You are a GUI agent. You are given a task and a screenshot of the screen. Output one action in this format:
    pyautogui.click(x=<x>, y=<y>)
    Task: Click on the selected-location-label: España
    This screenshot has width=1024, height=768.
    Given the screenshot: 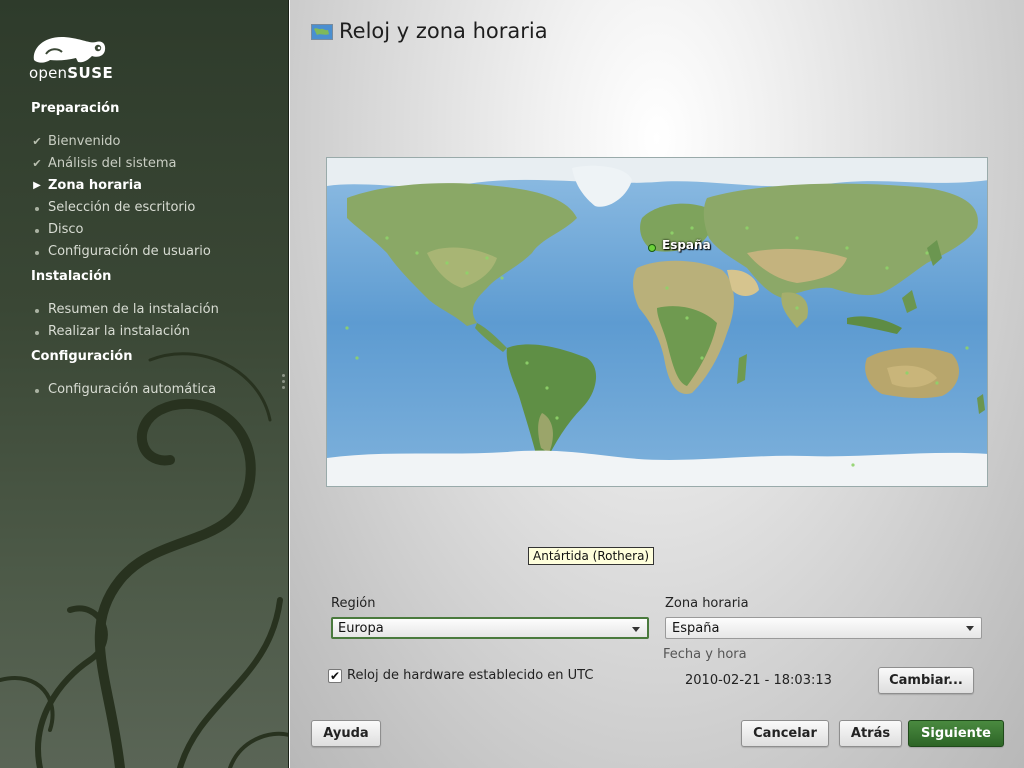 What is the action you would take?
    pyautogui.click(x=686, y=245)
    